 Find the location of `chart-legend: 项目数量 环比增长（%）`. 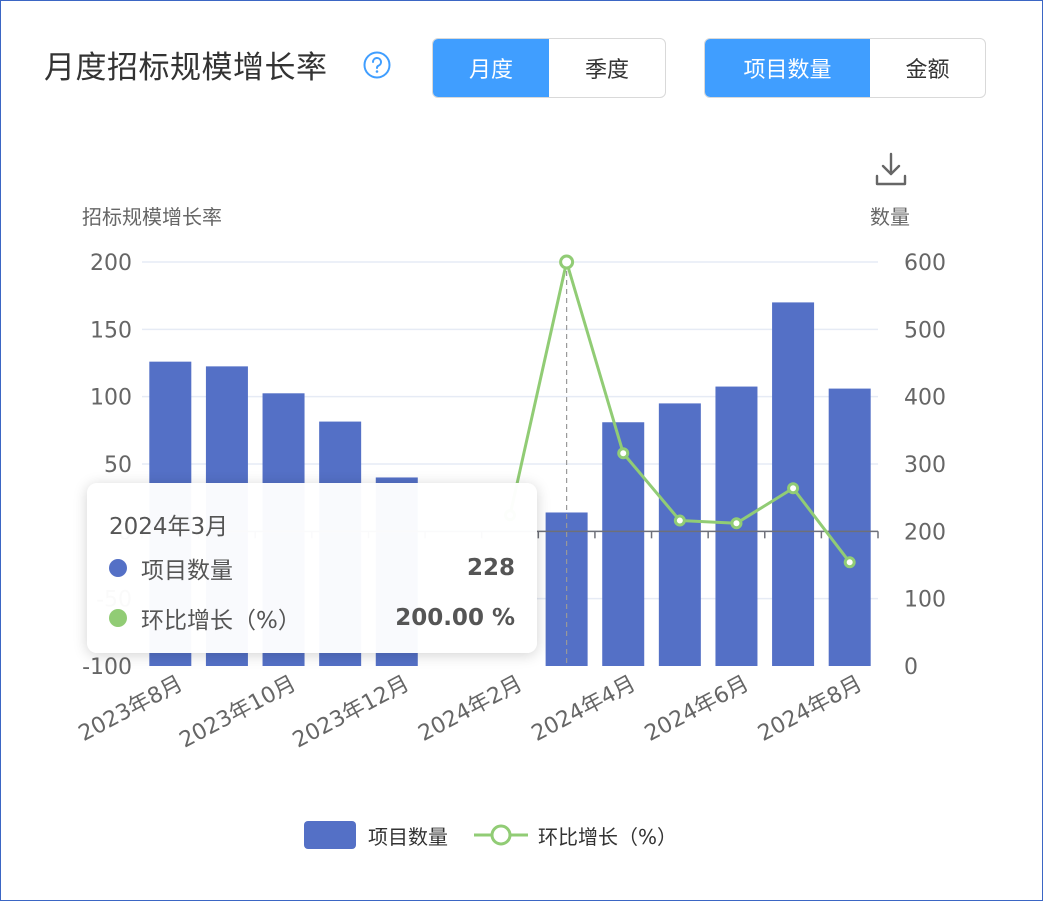

chart-legend: 项目数量 环比增长（%） is located at coordinates (490, 835).